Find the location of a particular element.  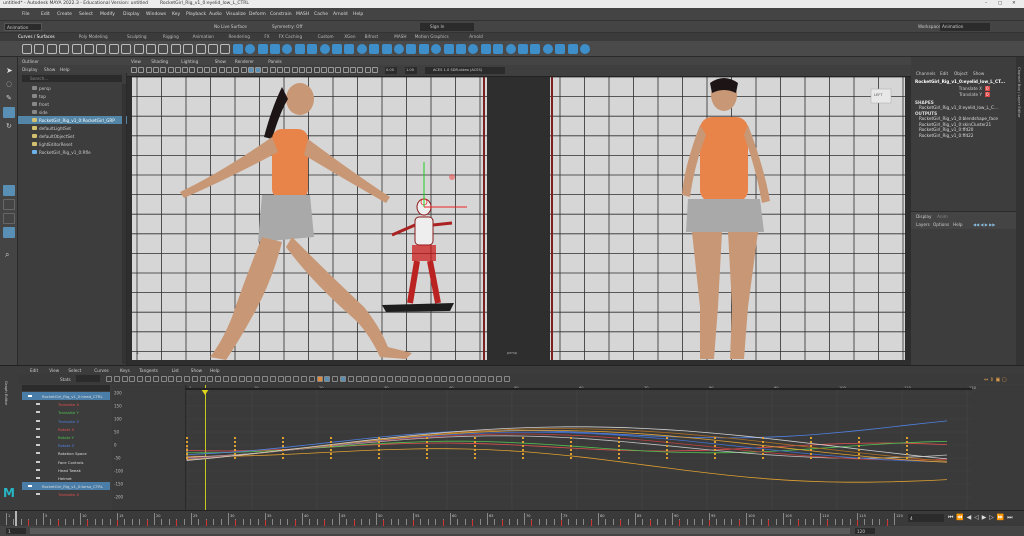

channel-menu-edit: Edit is located at coordinates (944, 73).